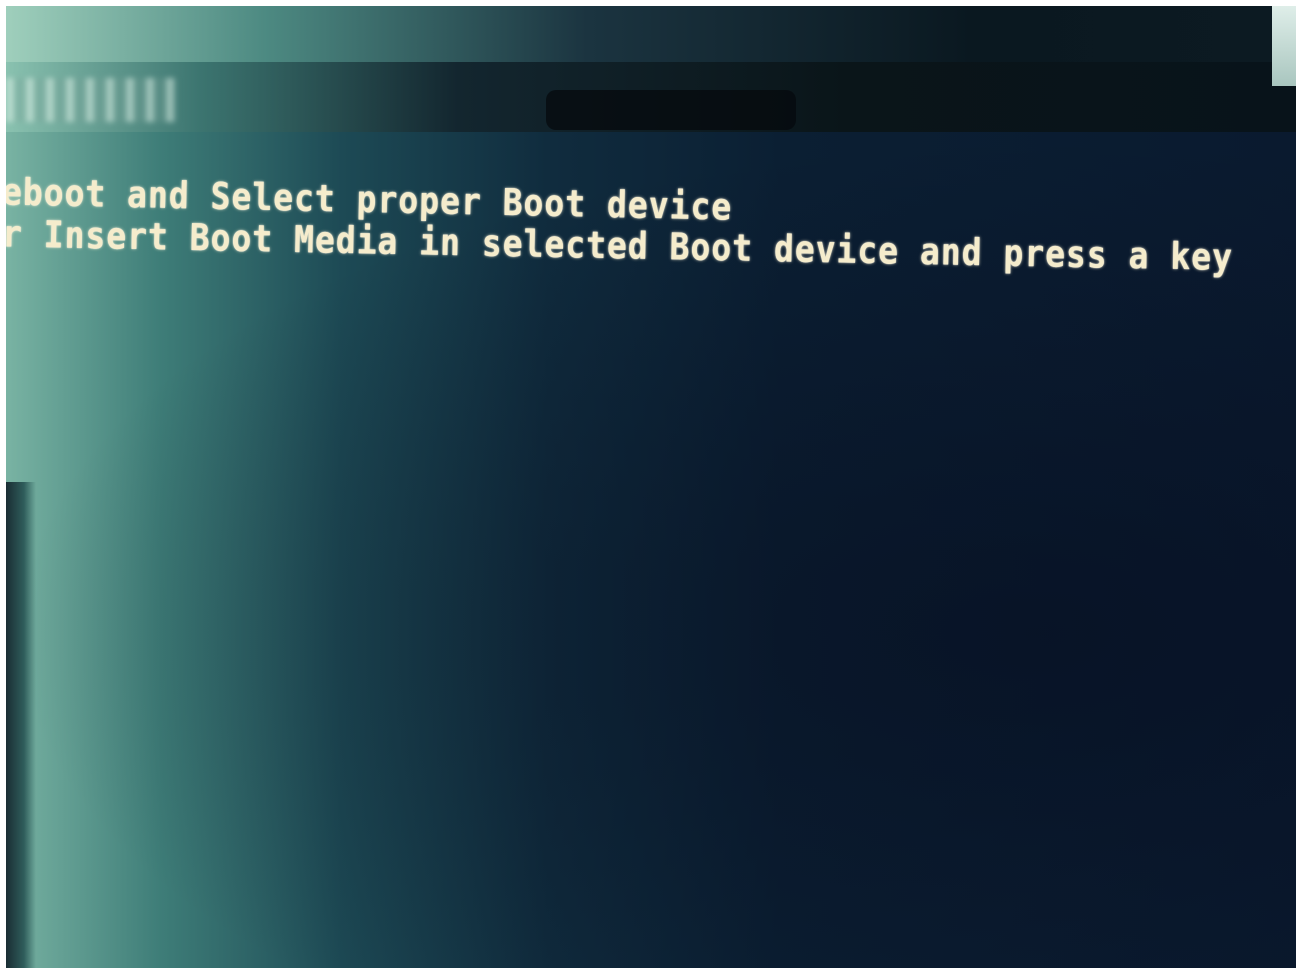 The width and height of the screenshot is (1299, 971). I want to click on background-wall, so click(1284, 46).